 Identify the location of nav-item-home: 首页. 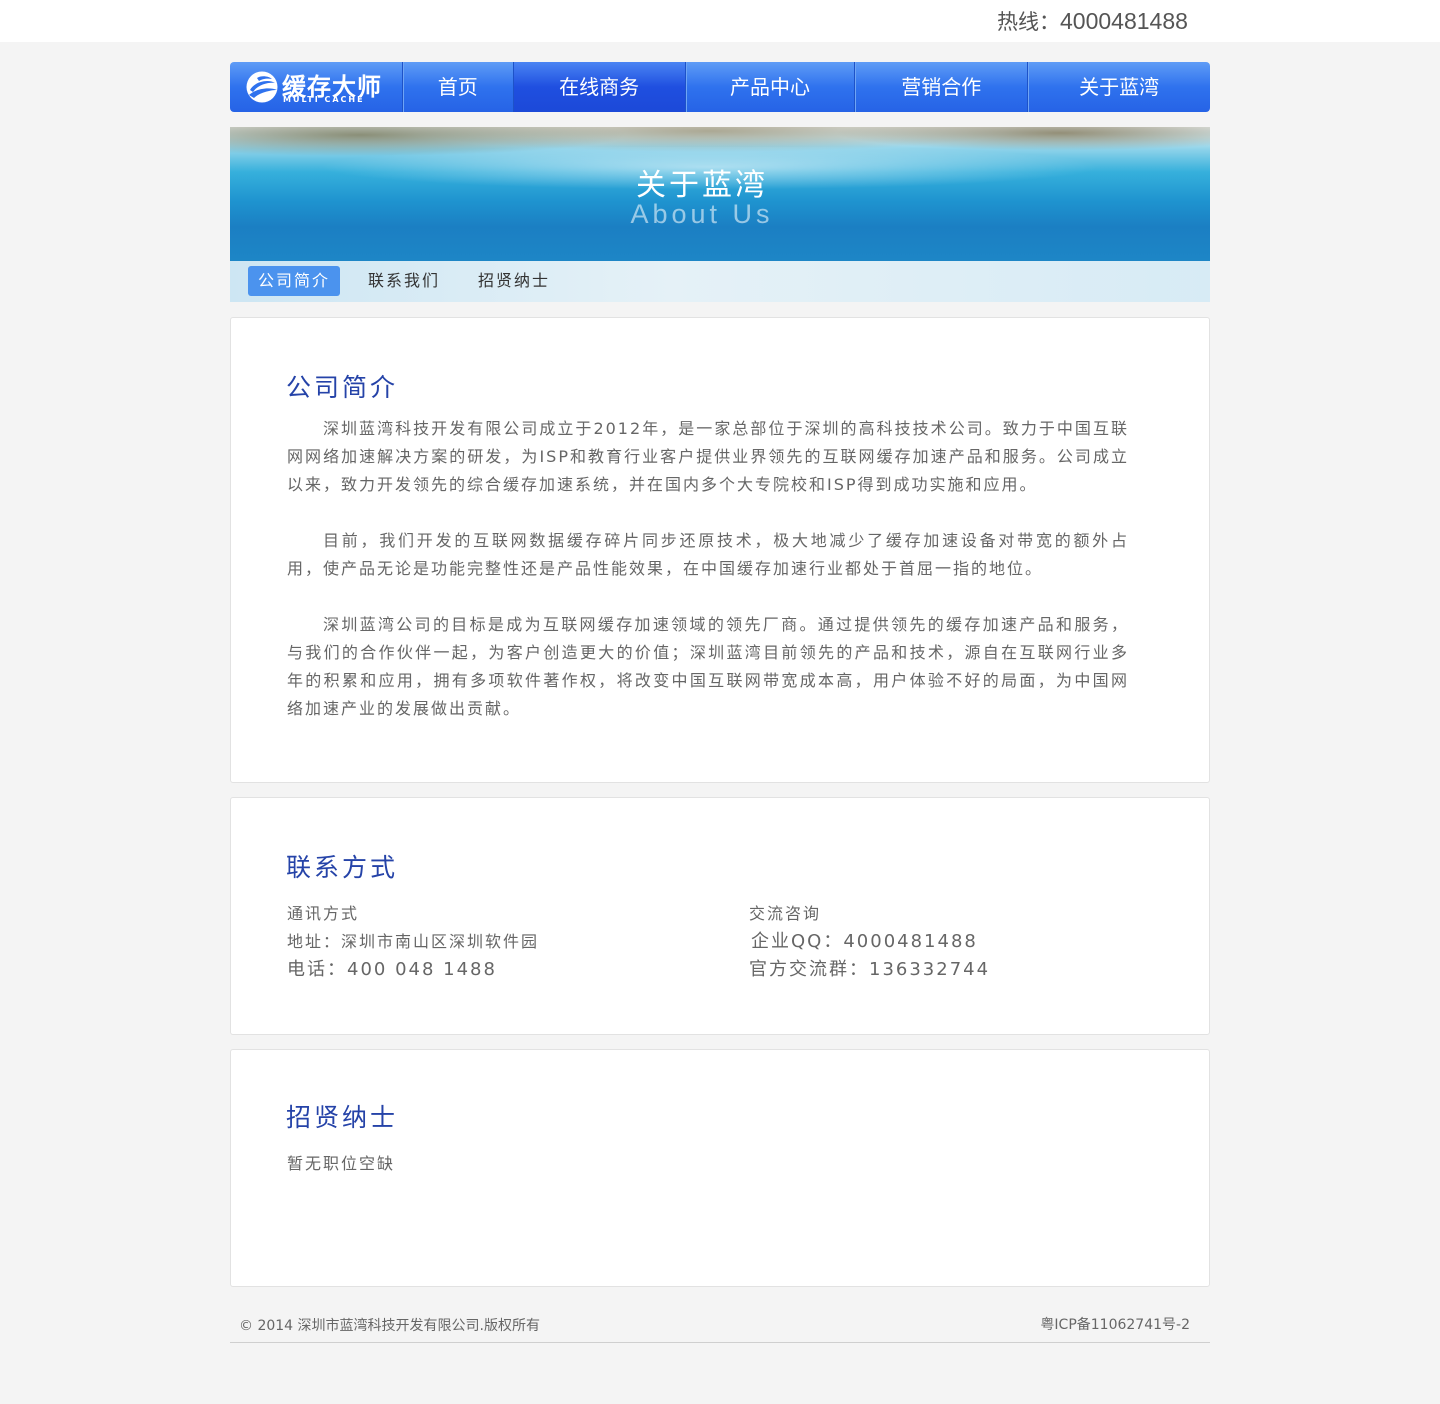
(458, 87).